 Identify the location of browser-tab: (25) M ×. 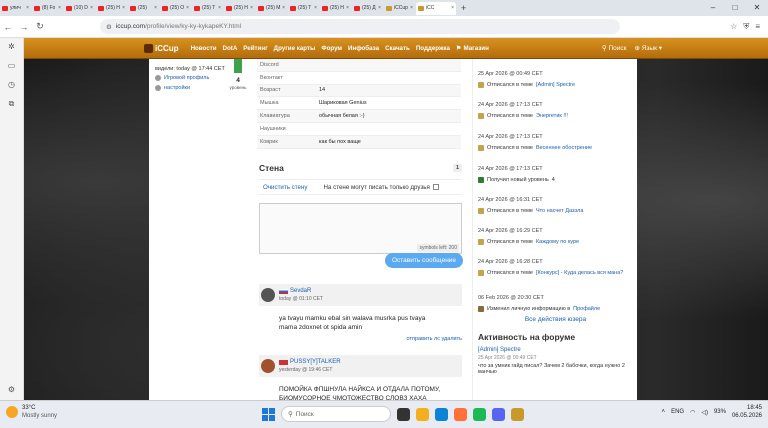
(271, 8).